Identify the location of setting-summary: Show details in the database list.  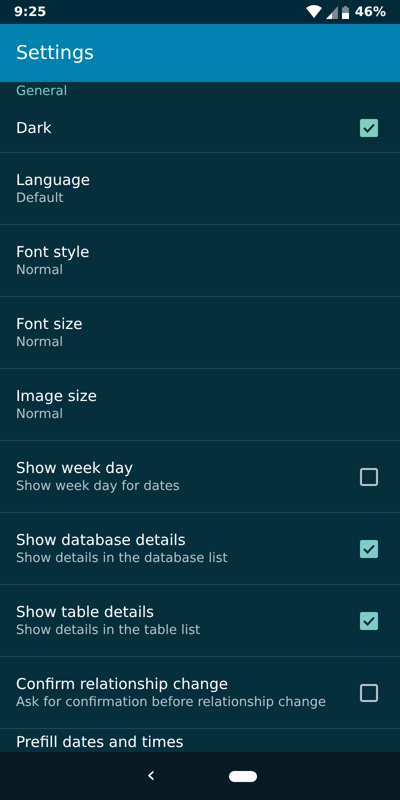
(122, 558).